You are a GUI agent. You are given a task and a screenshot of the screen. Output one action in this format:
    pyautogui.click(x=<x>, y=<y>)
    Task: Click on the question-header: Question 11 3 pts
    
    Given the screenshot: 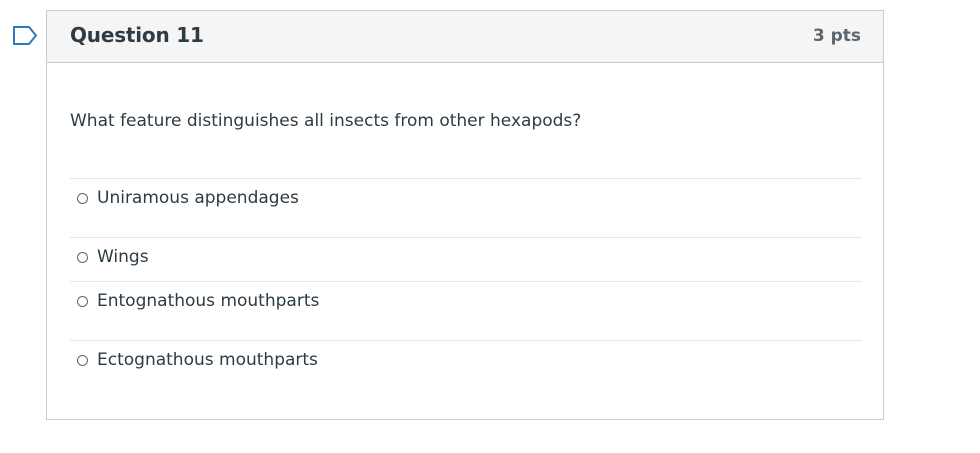 What is the action you would take?
    pyautogui.click(x=465, y=37)
    